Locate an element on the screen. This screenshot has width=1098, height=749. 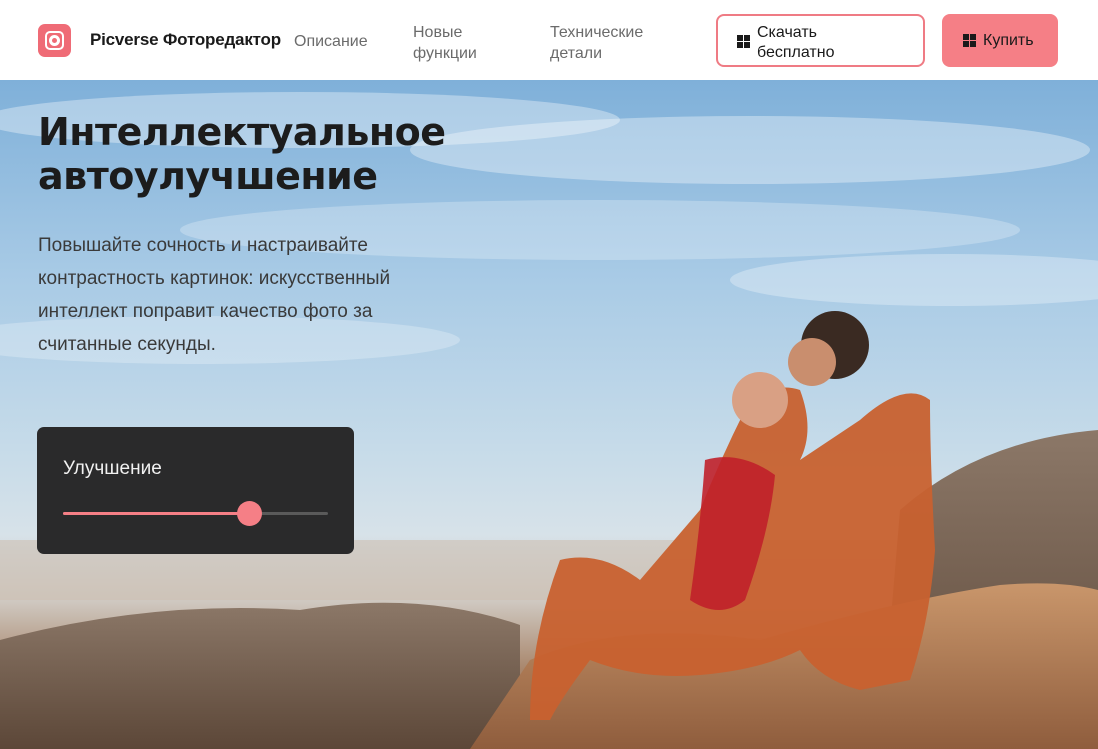
hero-description-line3: интеллект поправит качество фото за is located at coordinates (205, 311).